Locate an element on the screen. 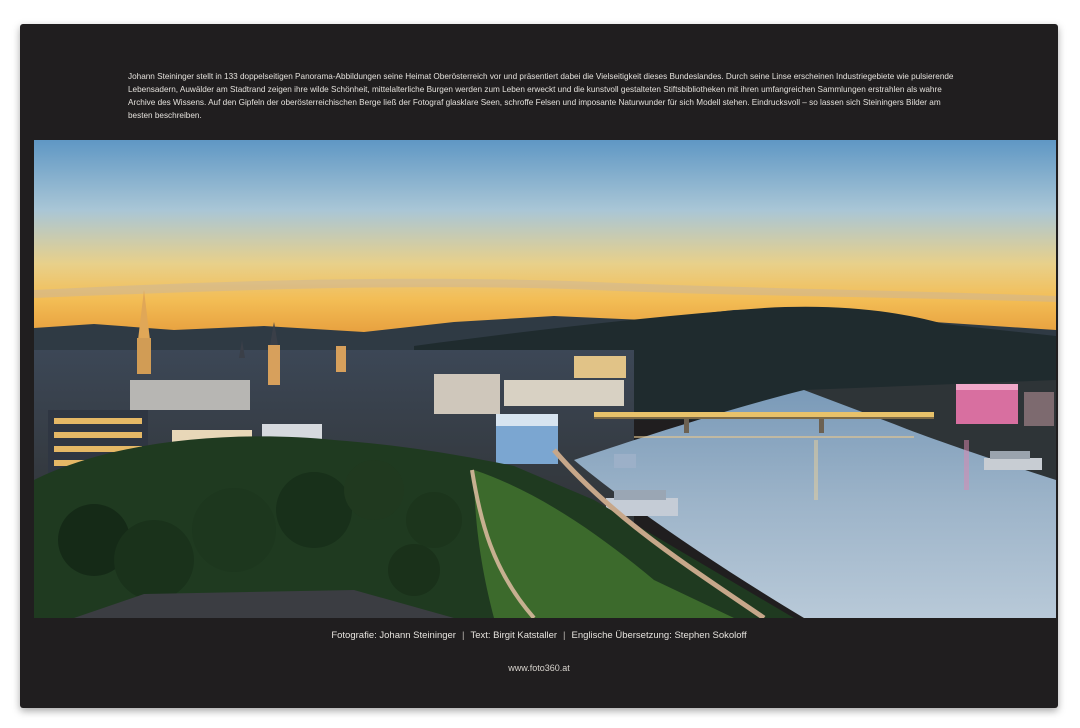 Image resolution: width=1080 pixels, height=728 pixels. translation-credit: Englische Übersetzung: Stephen Sokoloff is located at coordinates (659, 635).